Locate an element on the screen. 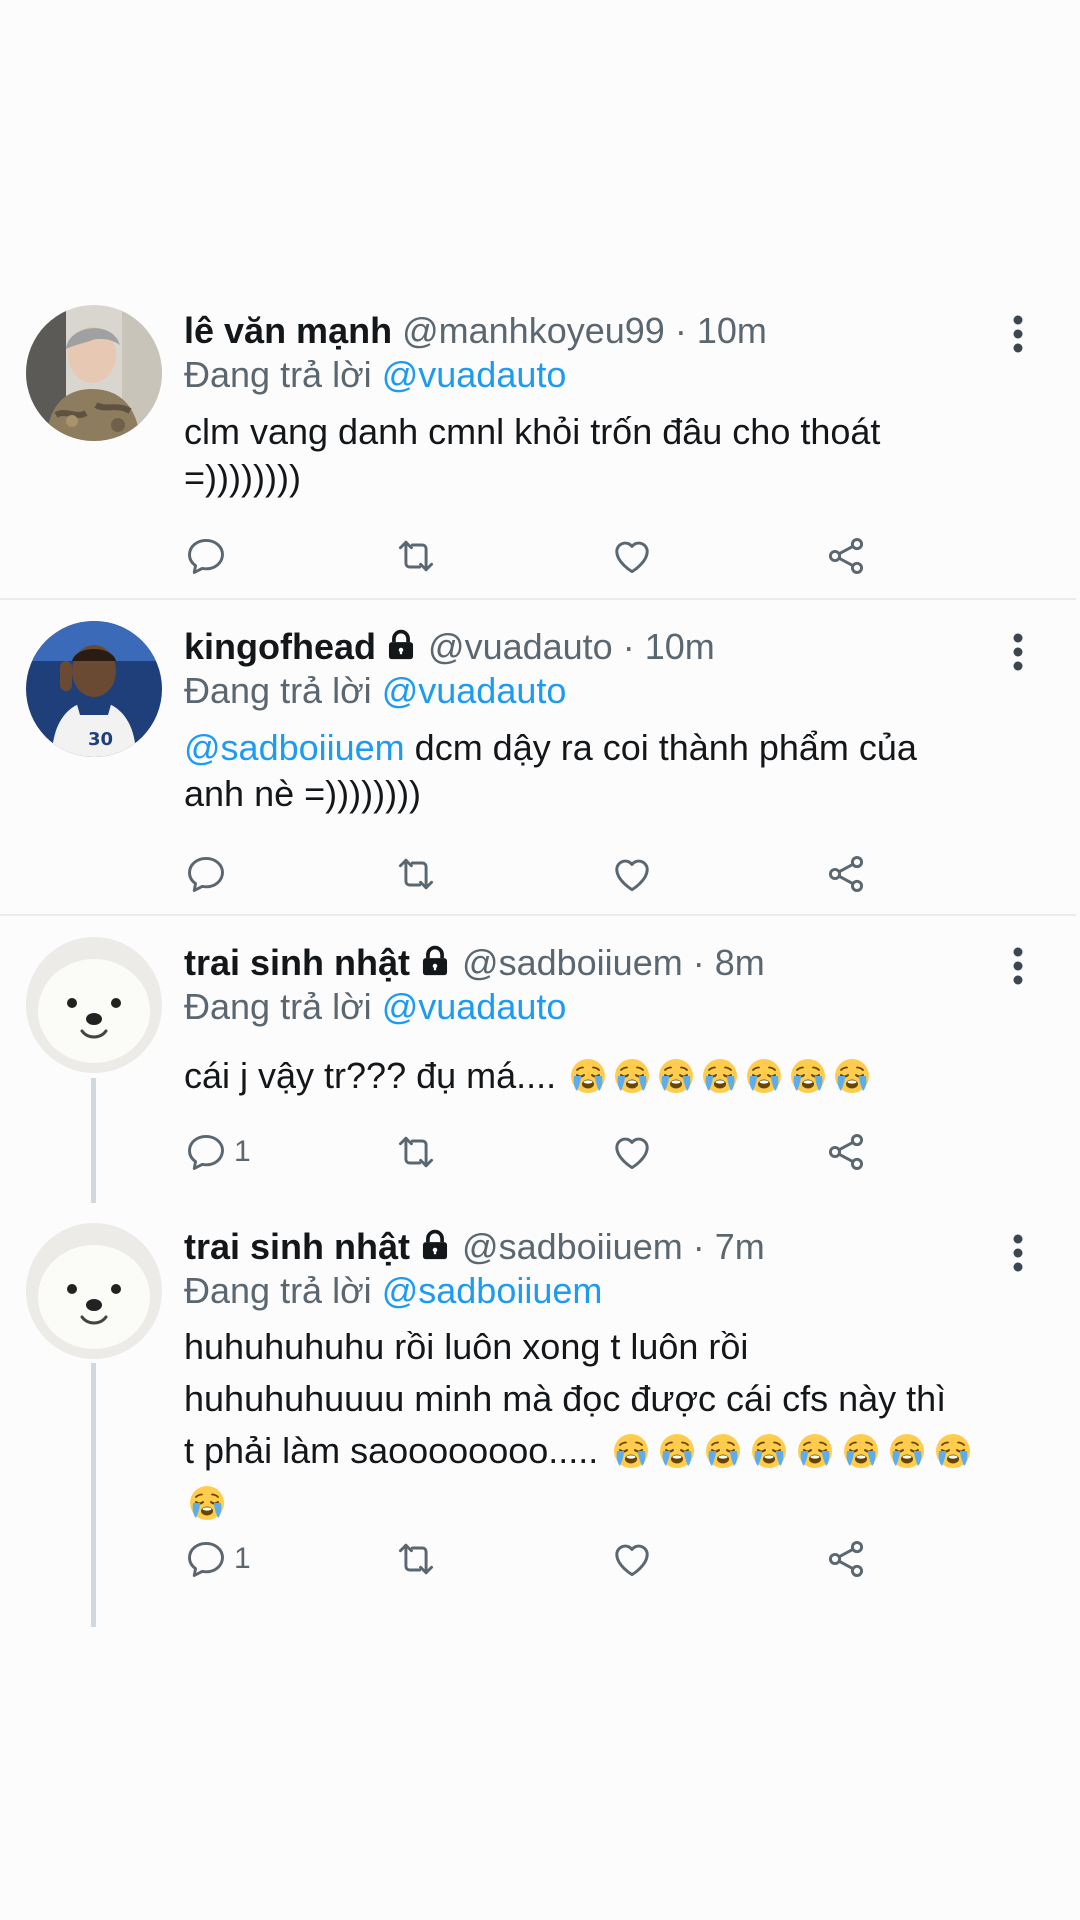 The width and height of the screenshot is (1080, 1920). tweet-header: trai sinh nhật @sadboiiuem · 7m is located at coordinates (595, 1247).